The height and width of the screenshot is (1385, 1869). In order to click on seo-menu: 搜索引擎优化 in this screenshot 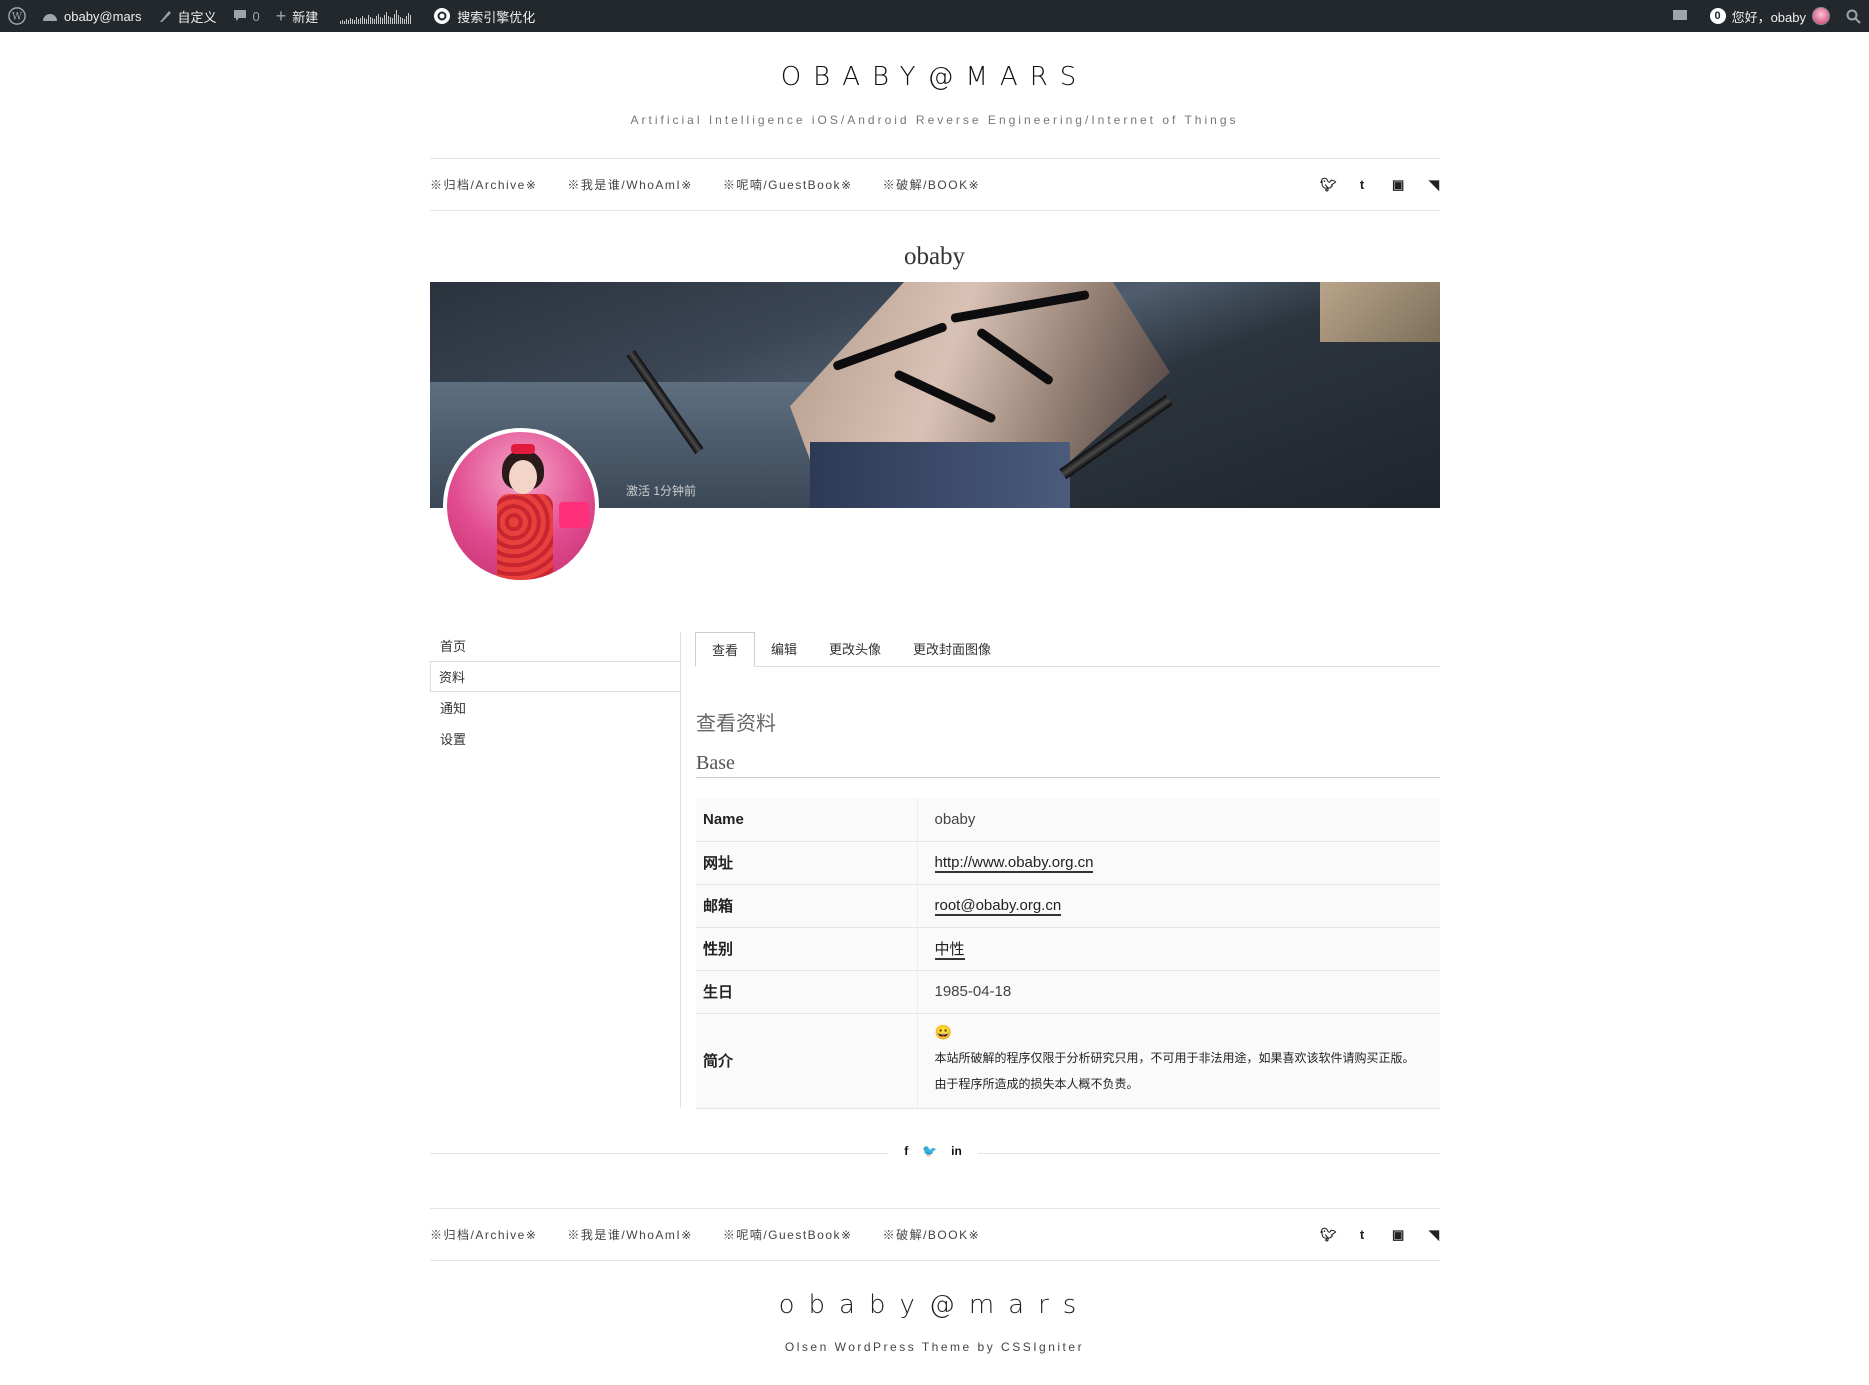, I will do `click(484, 16)`.